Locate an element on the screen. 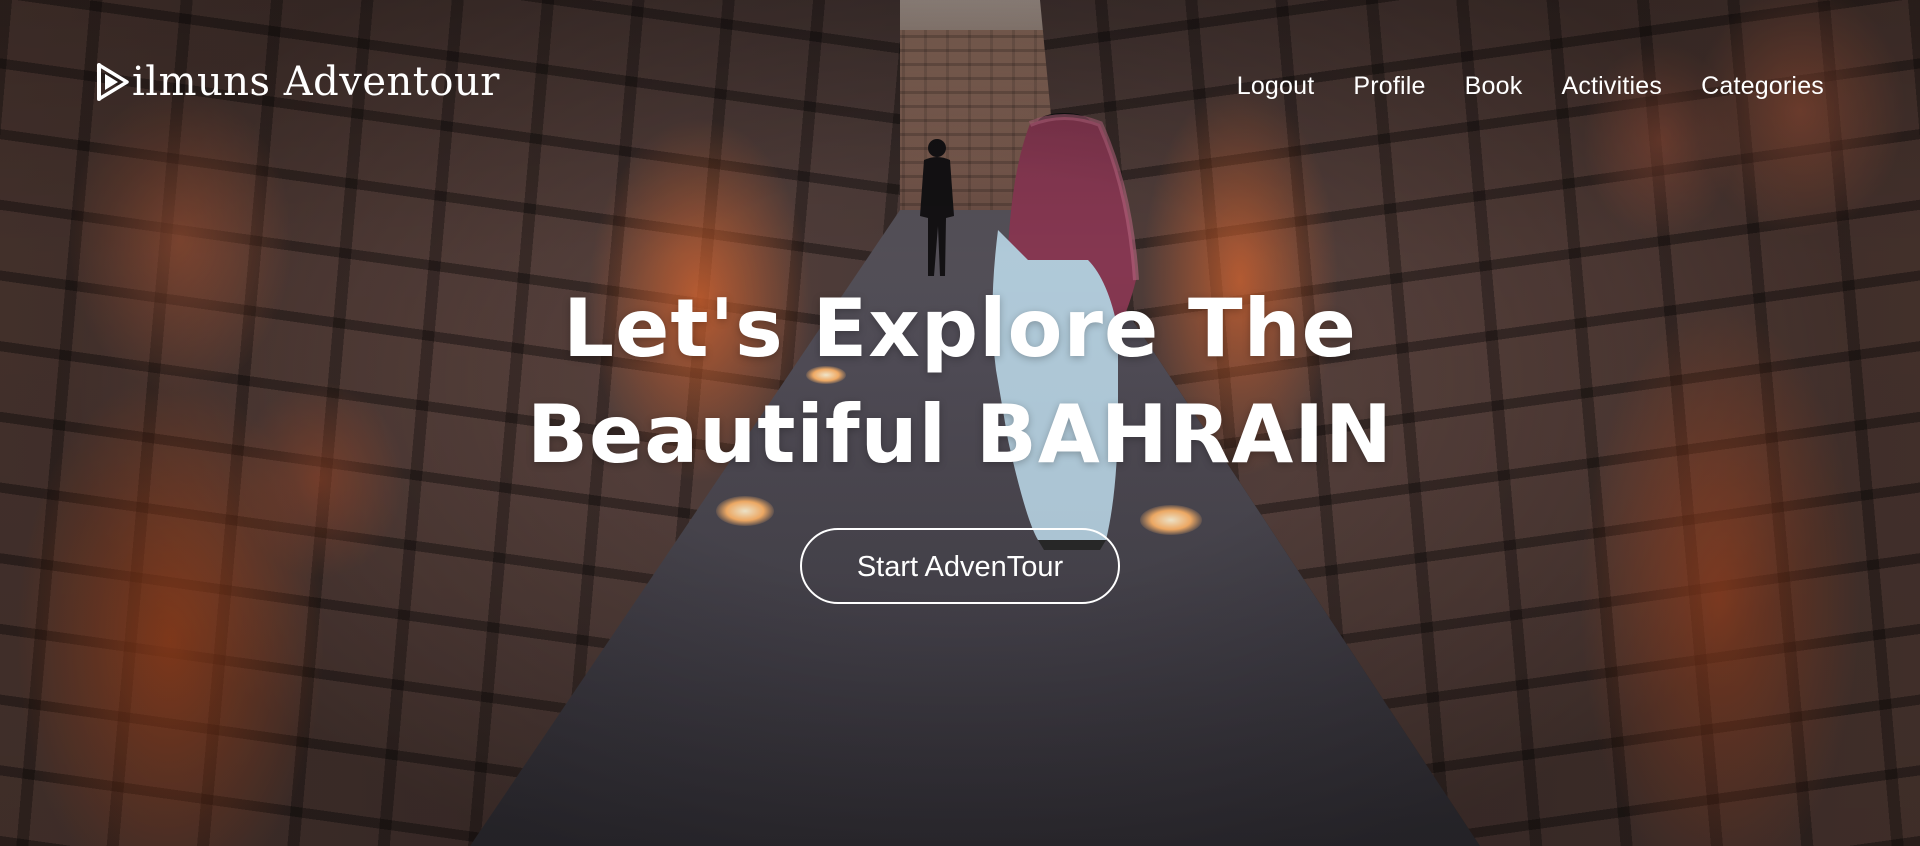 This screenshot has height=846, width=1920. nav-link-profile: Profile is located at coordinates (1389, 86).